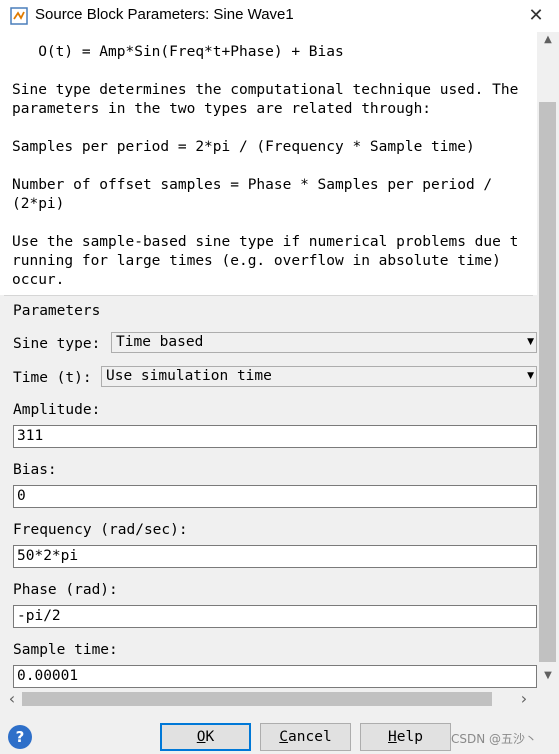  I want to click on description-line: occur., so click(38, 280).